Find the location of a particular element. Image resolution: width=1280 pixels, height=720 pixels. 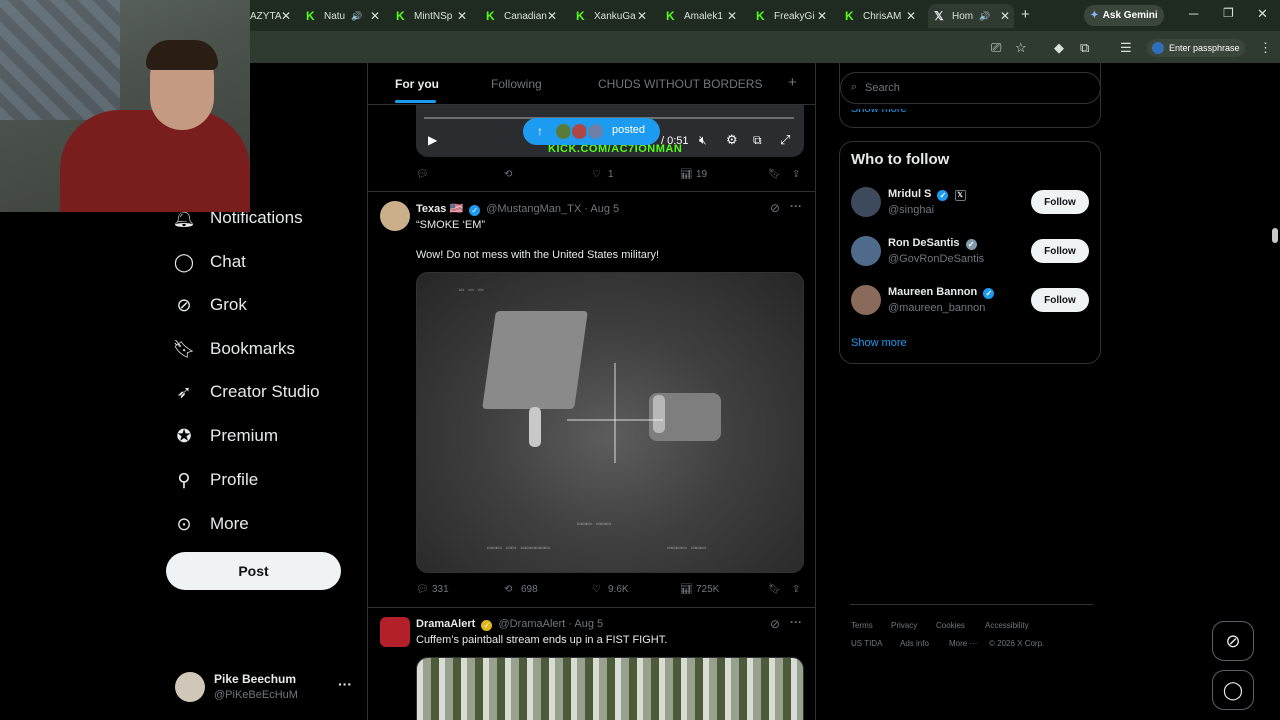

nav-chat: ◯ Chat is located at coordinates (210, 262).